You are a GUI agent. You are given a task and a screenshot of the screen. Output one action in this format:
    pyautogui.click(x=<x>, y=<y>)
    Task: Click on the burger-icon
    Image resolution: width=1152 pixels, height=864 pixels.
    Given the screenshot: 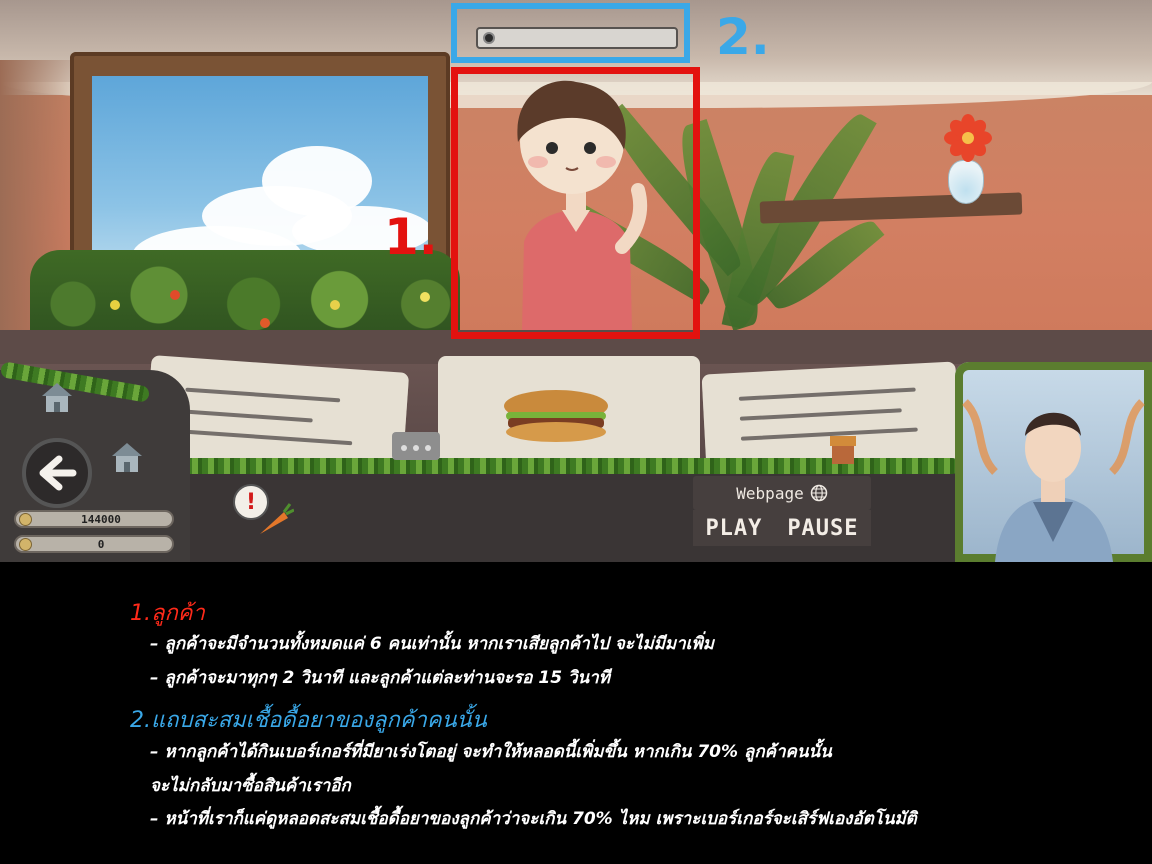 What is the action you would take?
    pyautogui.click(x=556, y=416)
    